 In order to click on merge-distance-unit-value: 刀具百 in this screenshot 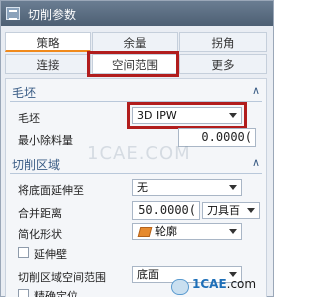, I will do `click(223, 210)`.